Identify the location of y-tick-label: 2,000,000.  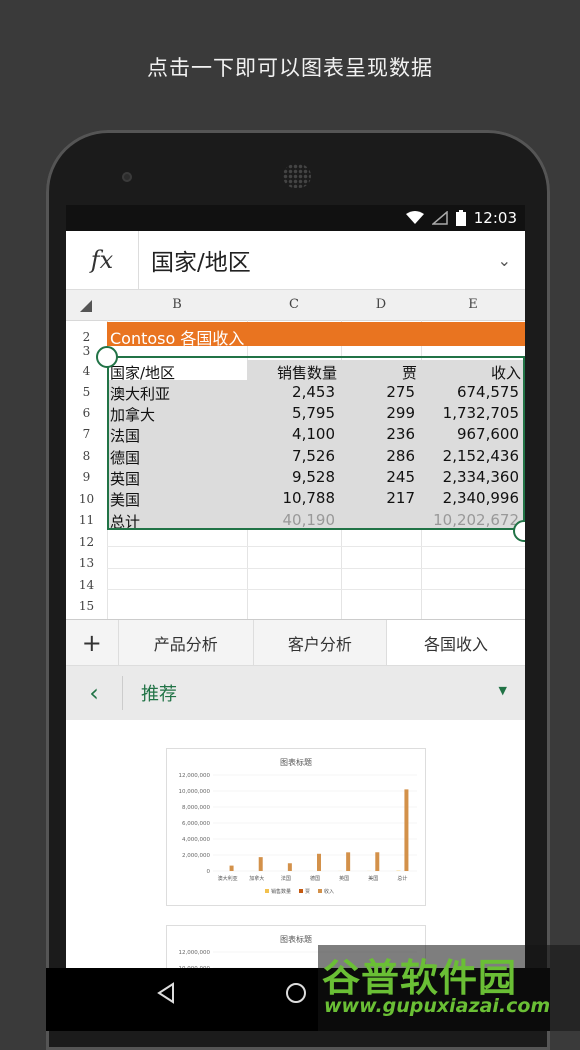
(196, 856).